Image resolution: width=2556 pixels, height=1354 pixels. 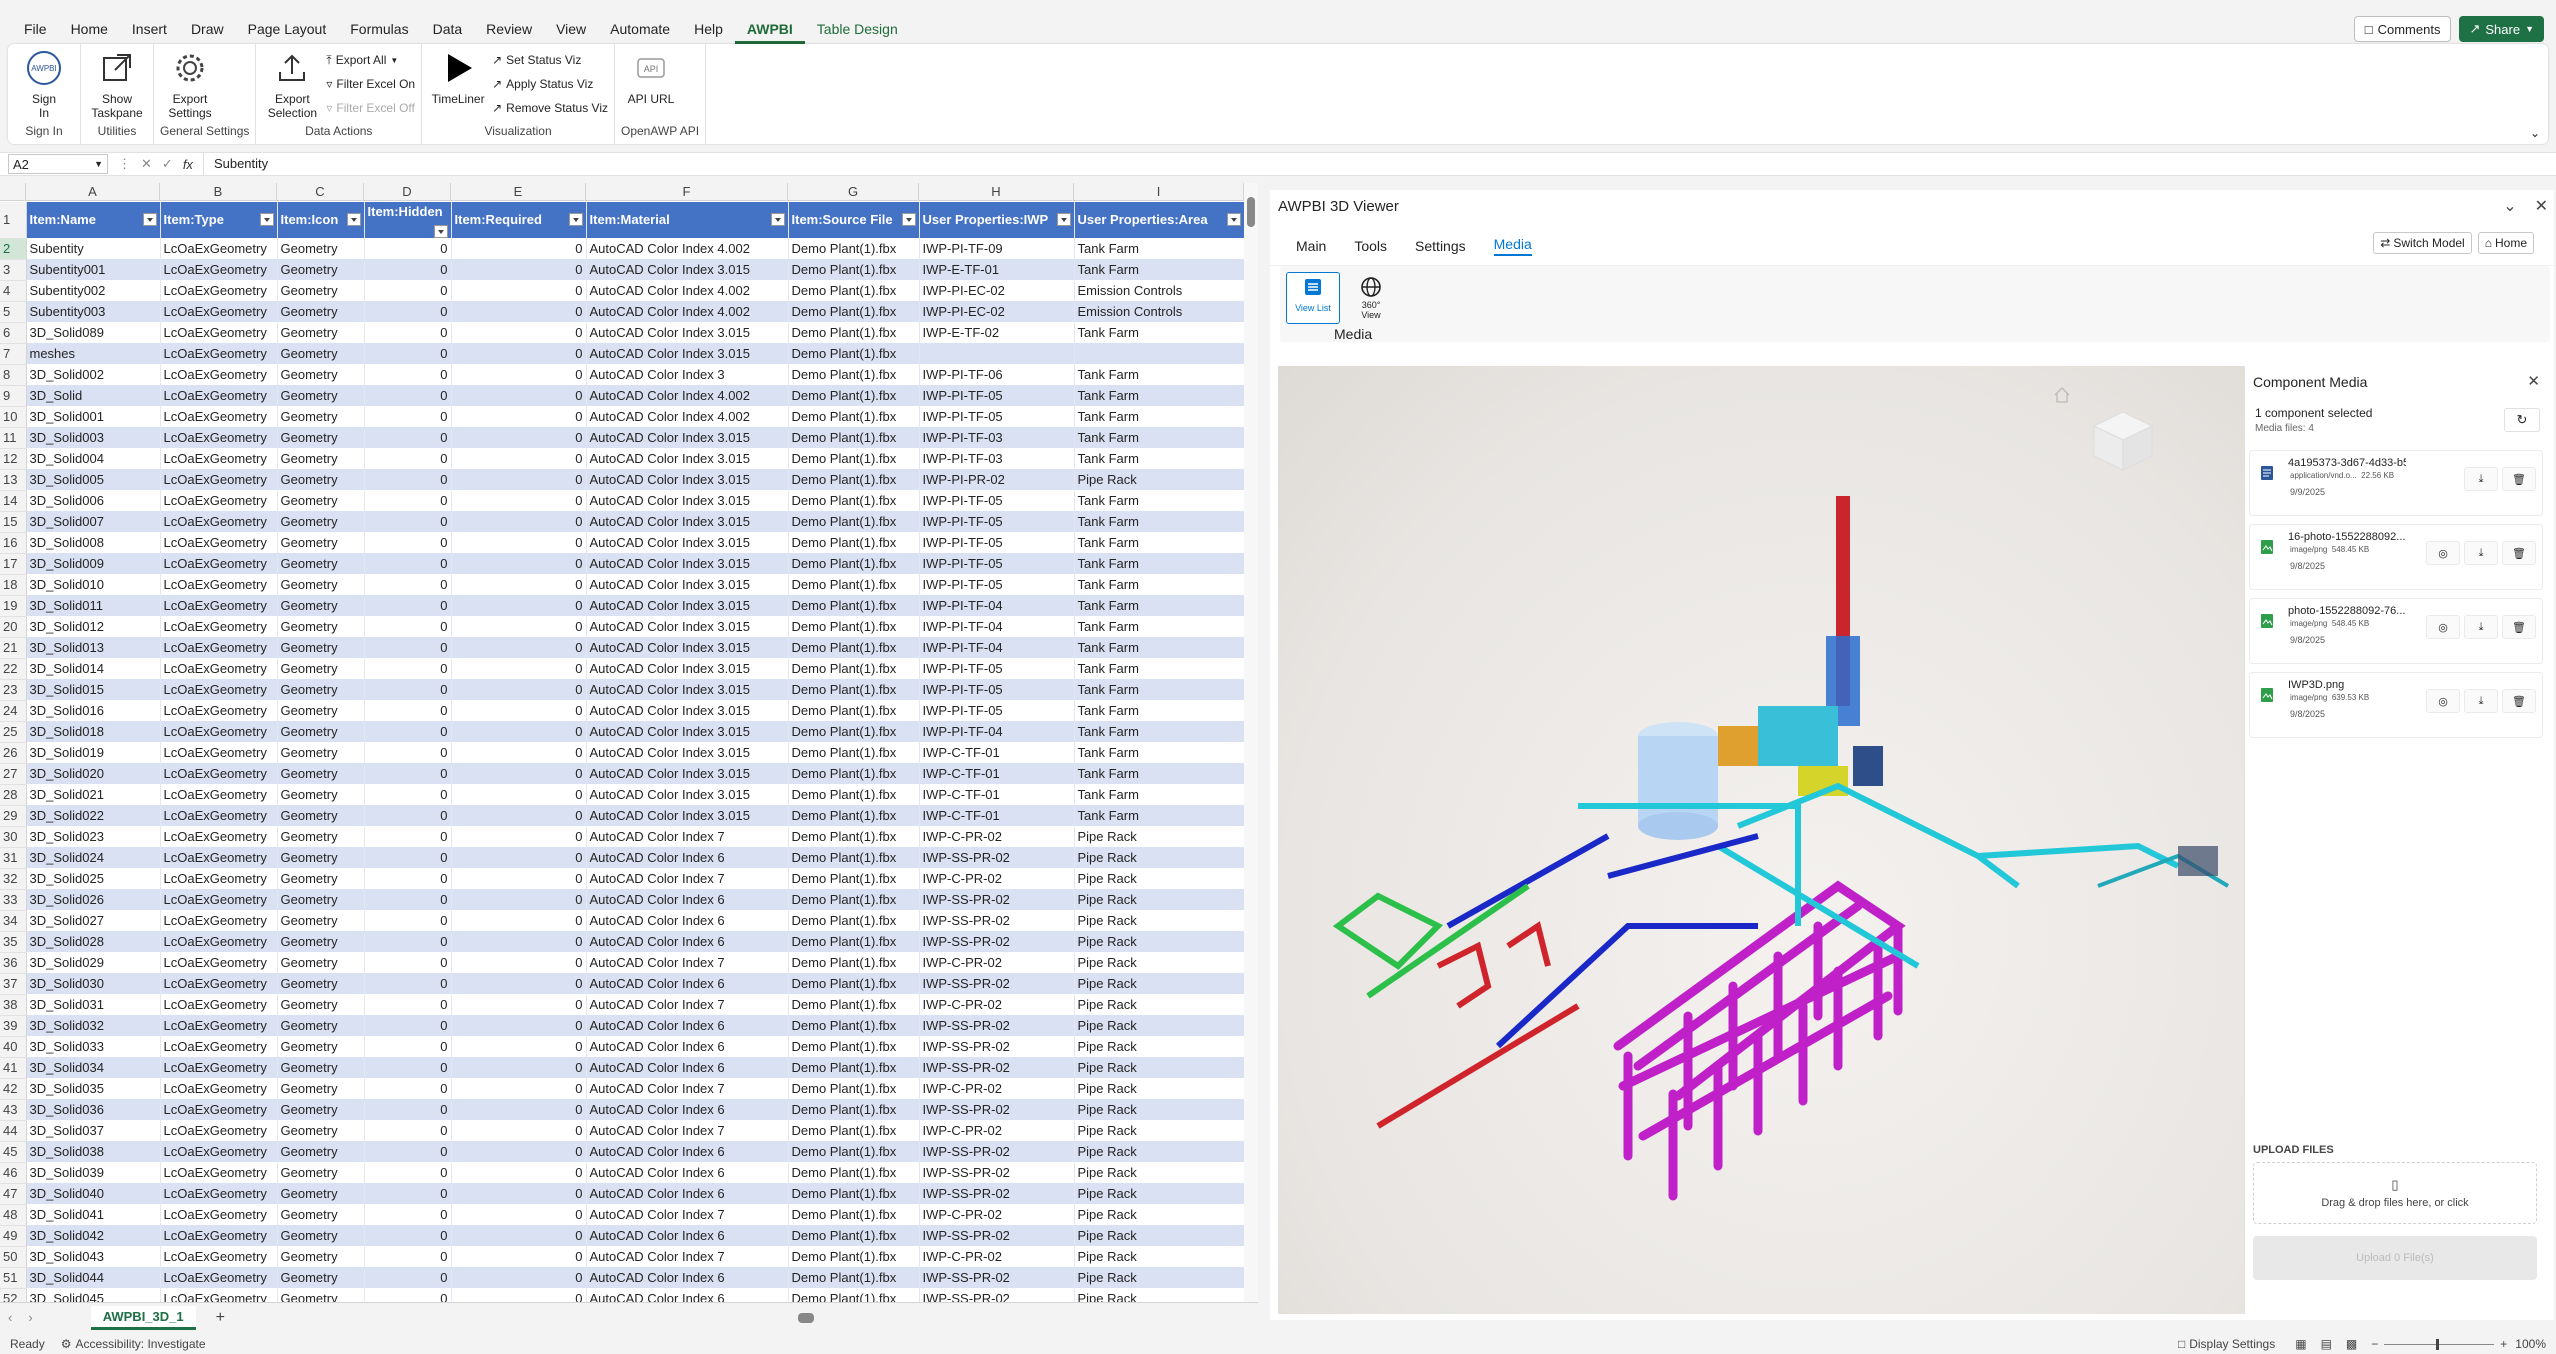 What do you see at coordinates (93, 1277) in the screenshot?
I see `table-cell: 3D_Solid044` at bounding box center [93, 1277].